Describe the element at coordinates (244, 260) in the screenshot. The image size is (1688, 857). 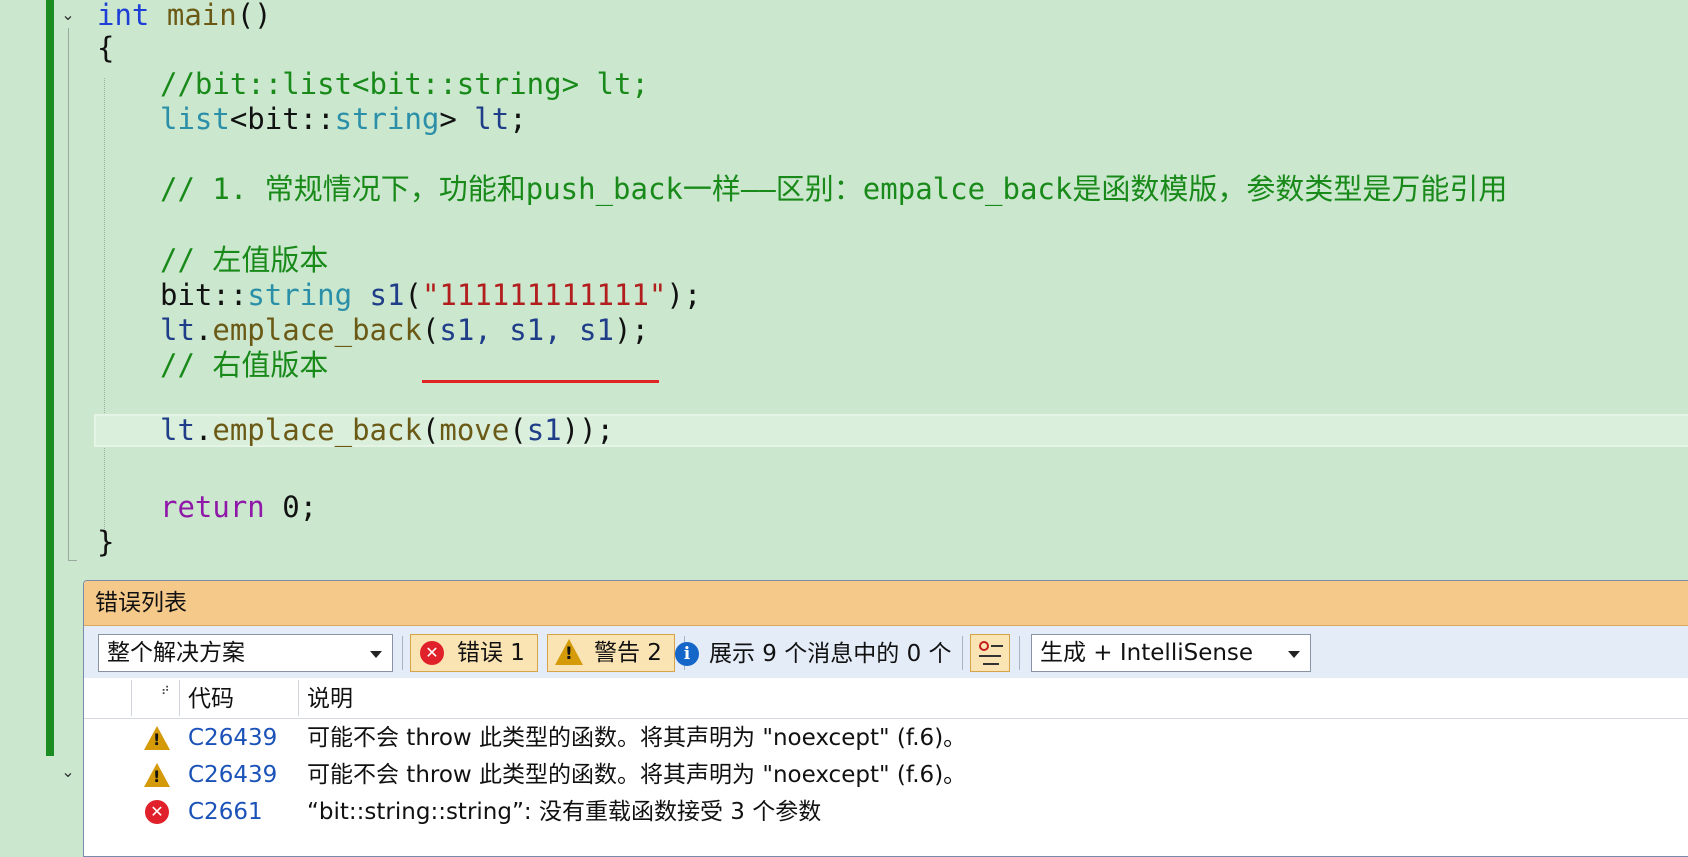
I see `code-line-8: // 左值版本` at that location.